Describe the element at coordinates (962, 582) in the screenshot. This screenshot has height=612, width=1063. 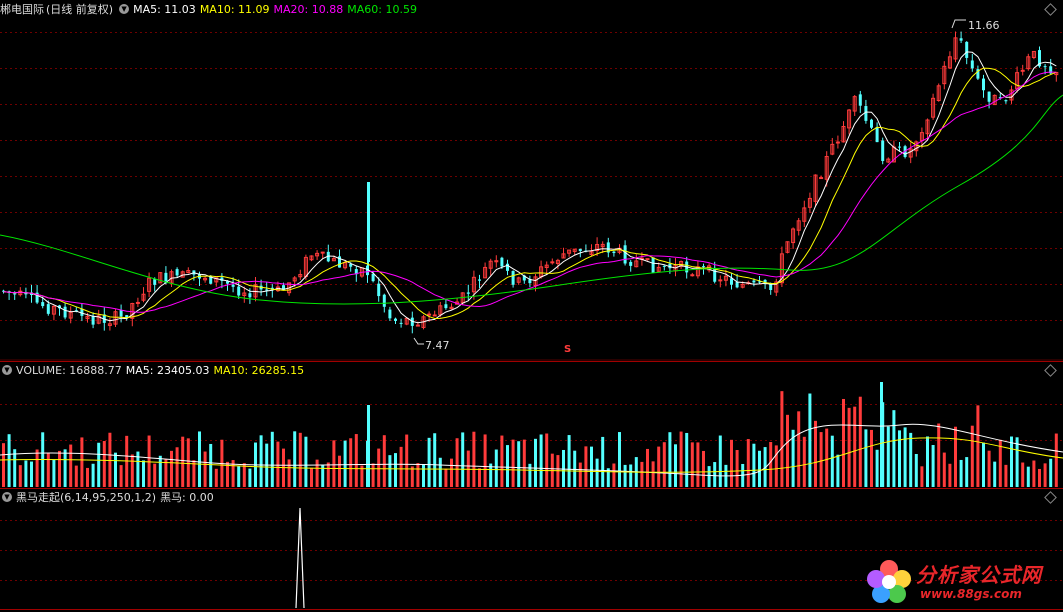
I see `watermark: 分析家公式网 www.88gs.com` at that location.